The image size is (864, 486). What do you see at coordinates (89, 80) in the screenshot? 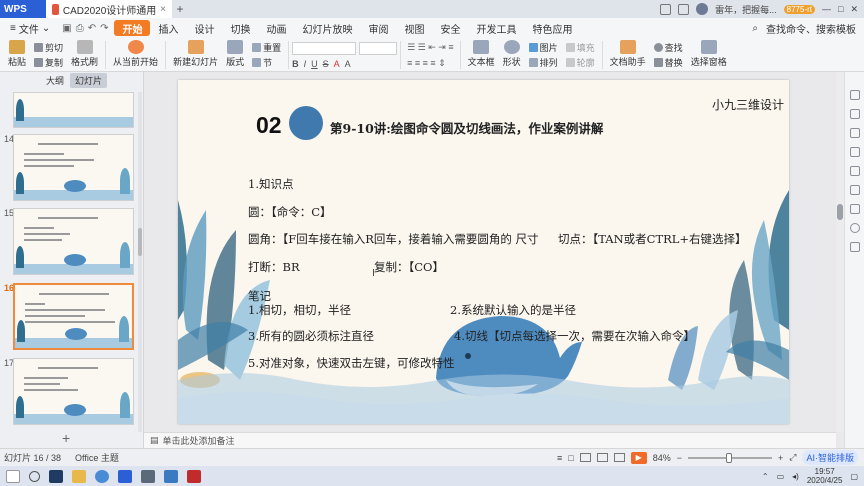
I see `tab-slides: 幻灯片` at bounding box center [89, 80].